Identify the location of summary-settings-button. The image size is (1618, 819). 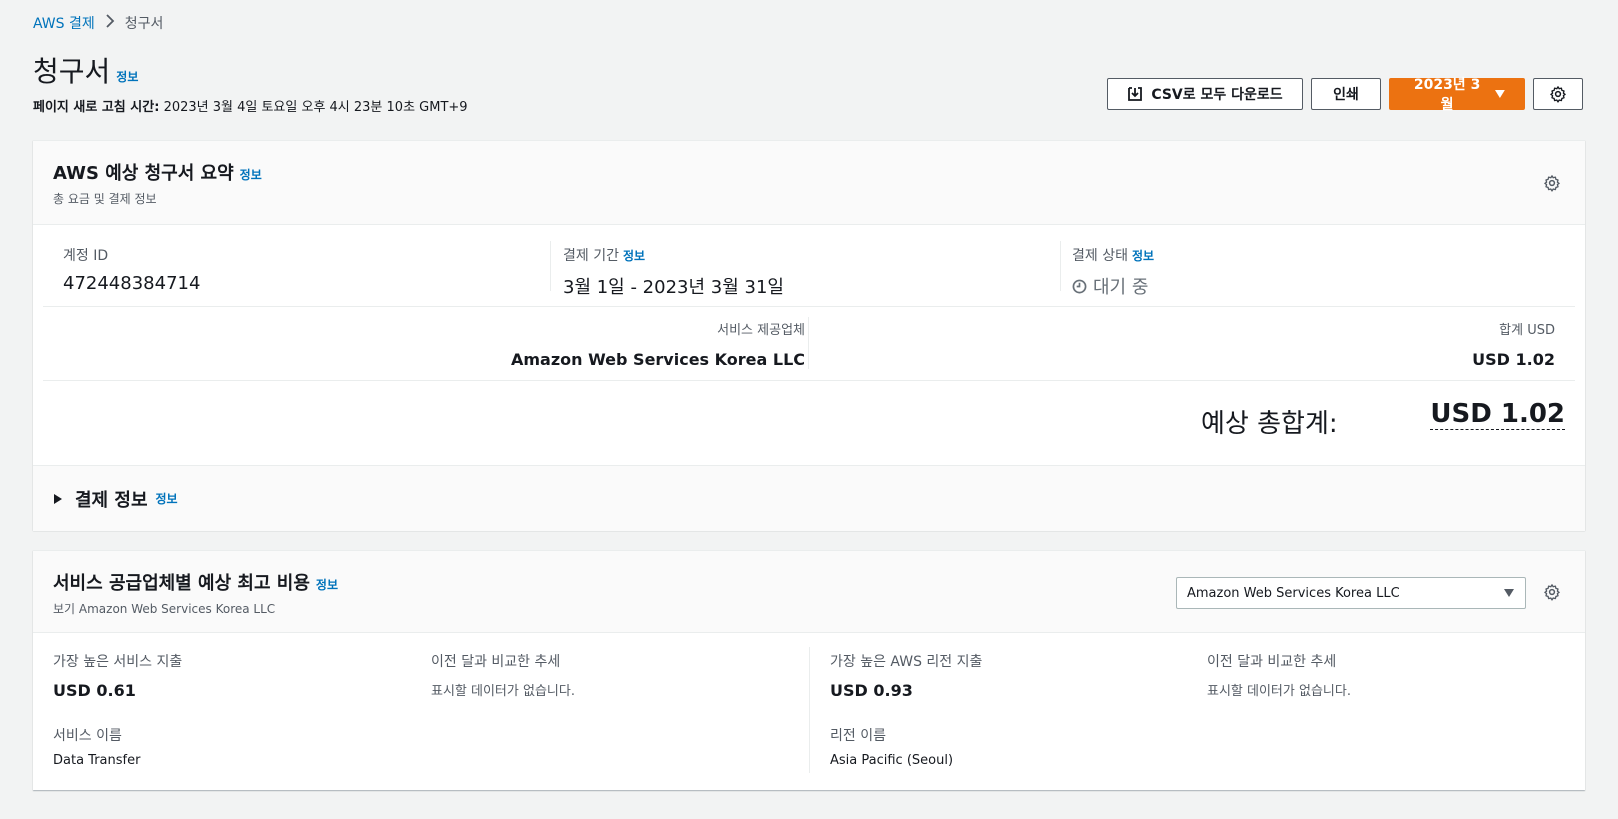
(1552, 185).